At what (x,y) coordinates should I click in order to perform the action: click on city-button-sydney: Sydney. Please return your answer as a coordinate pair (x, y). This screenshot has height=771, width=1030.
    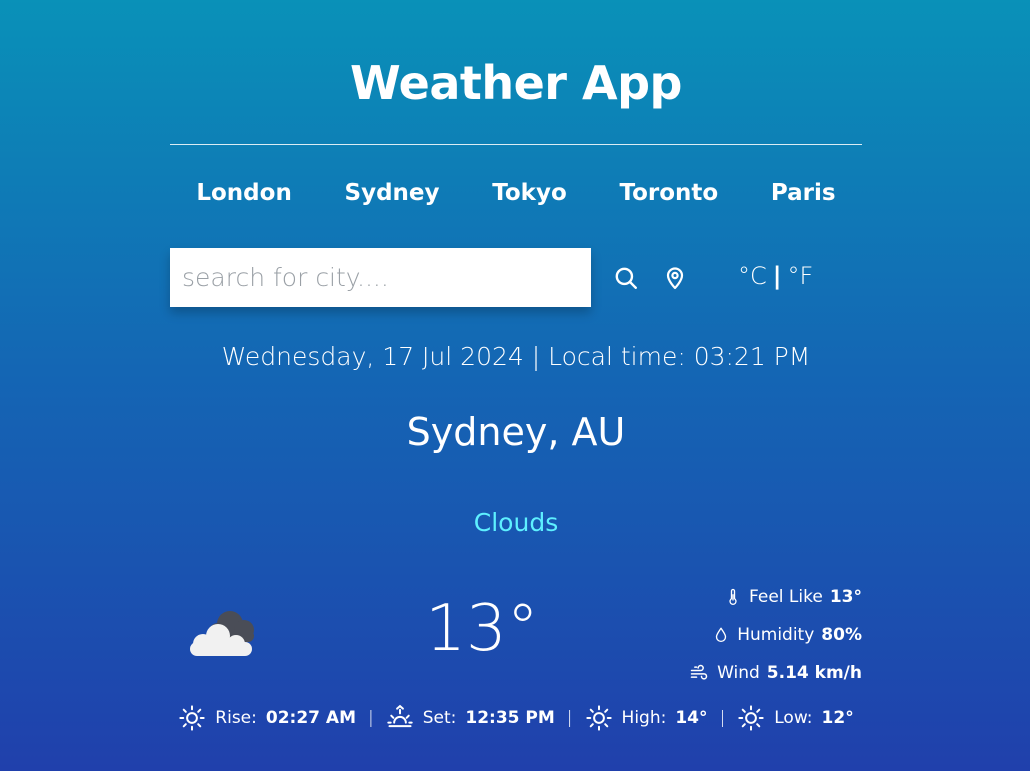
    Looking at the image, I should click on (392, 197).